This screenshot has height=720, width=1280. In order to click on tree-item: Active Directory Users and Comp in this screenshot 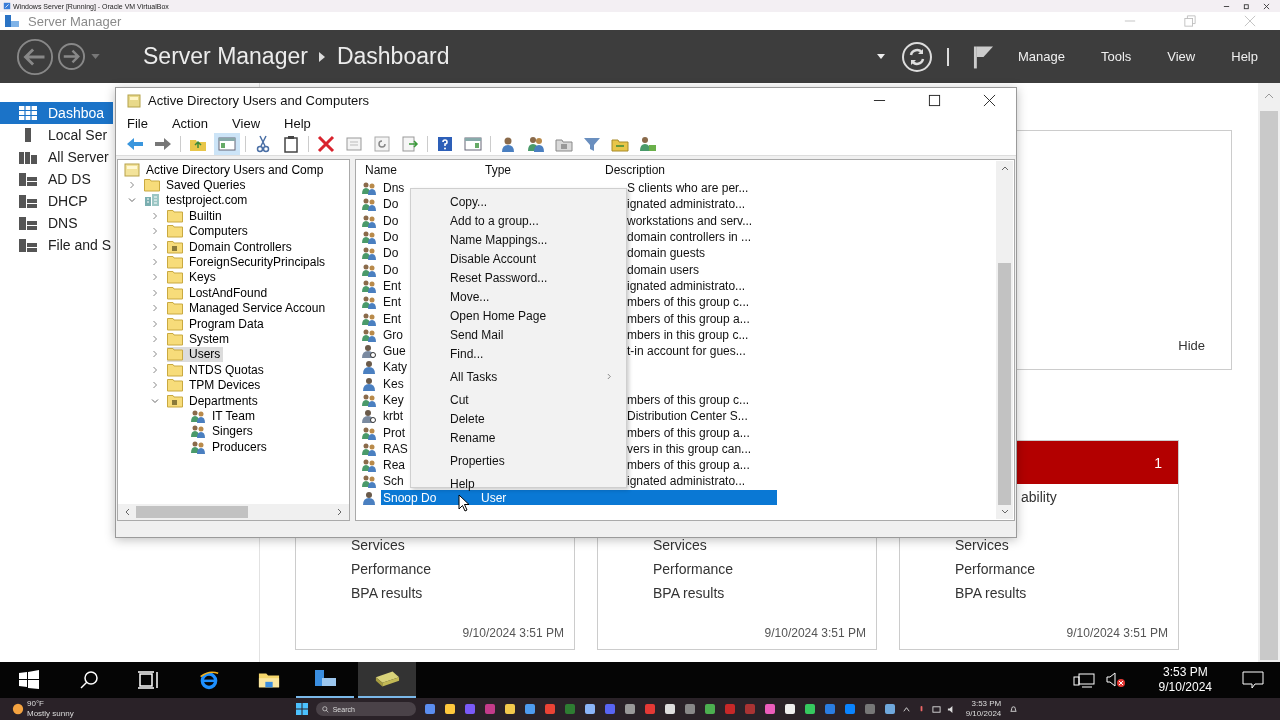, I will do `click(225, 170)`.